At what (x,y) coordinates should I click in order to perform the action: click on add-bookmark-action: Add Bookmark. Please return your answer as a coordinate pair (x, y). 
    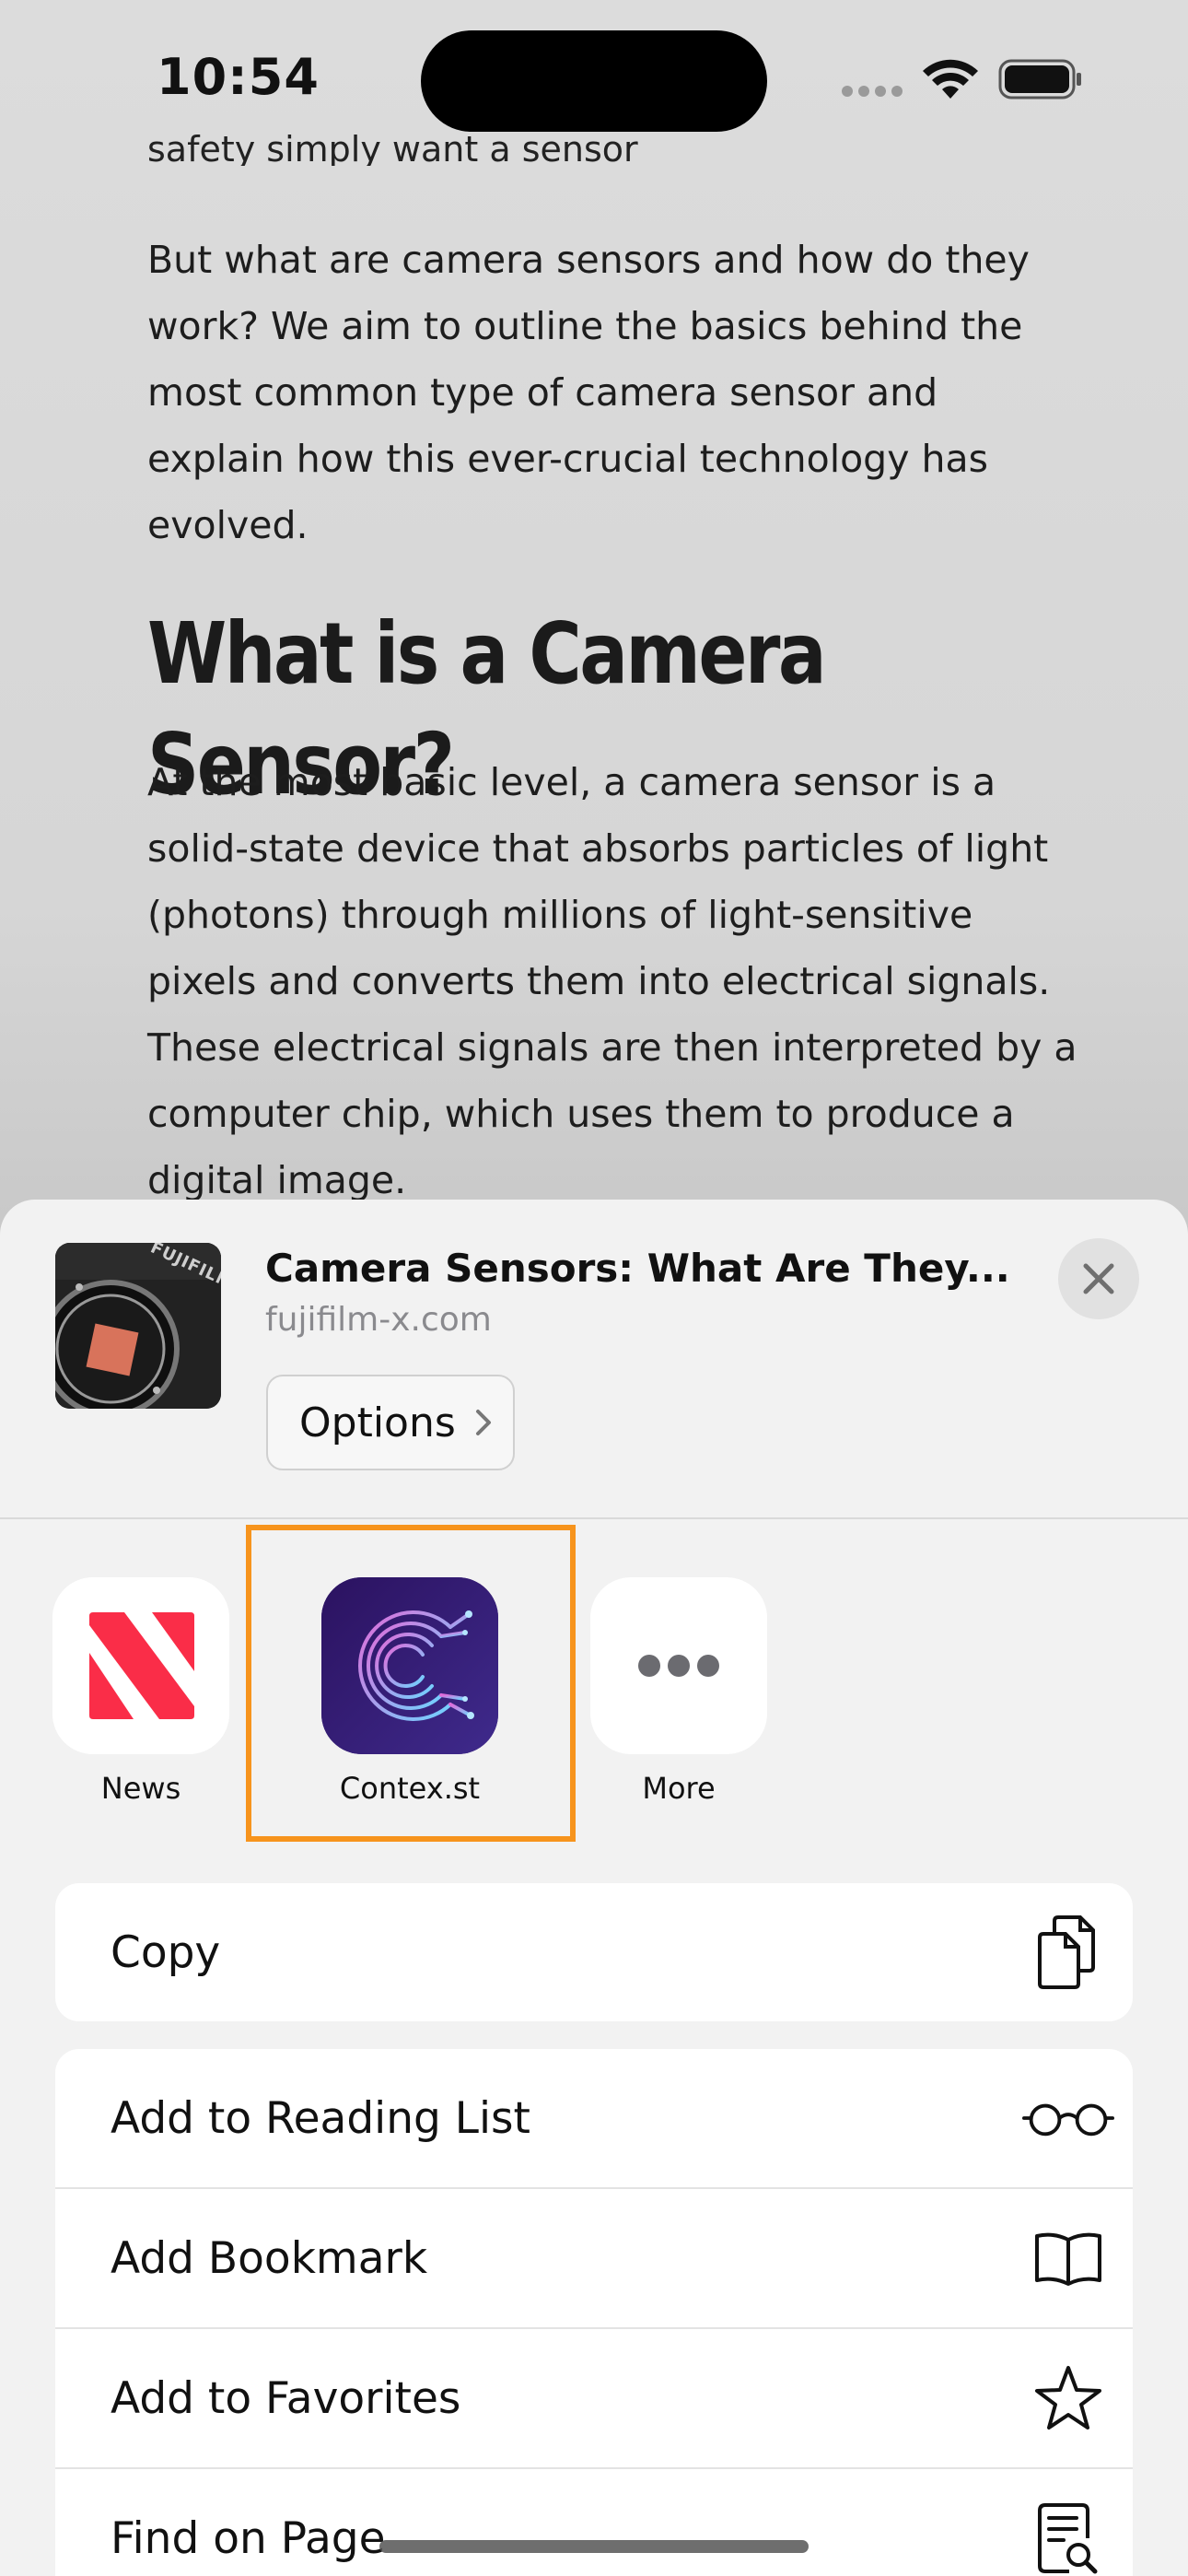
    Looking at the image, I should click on (594, 2259).